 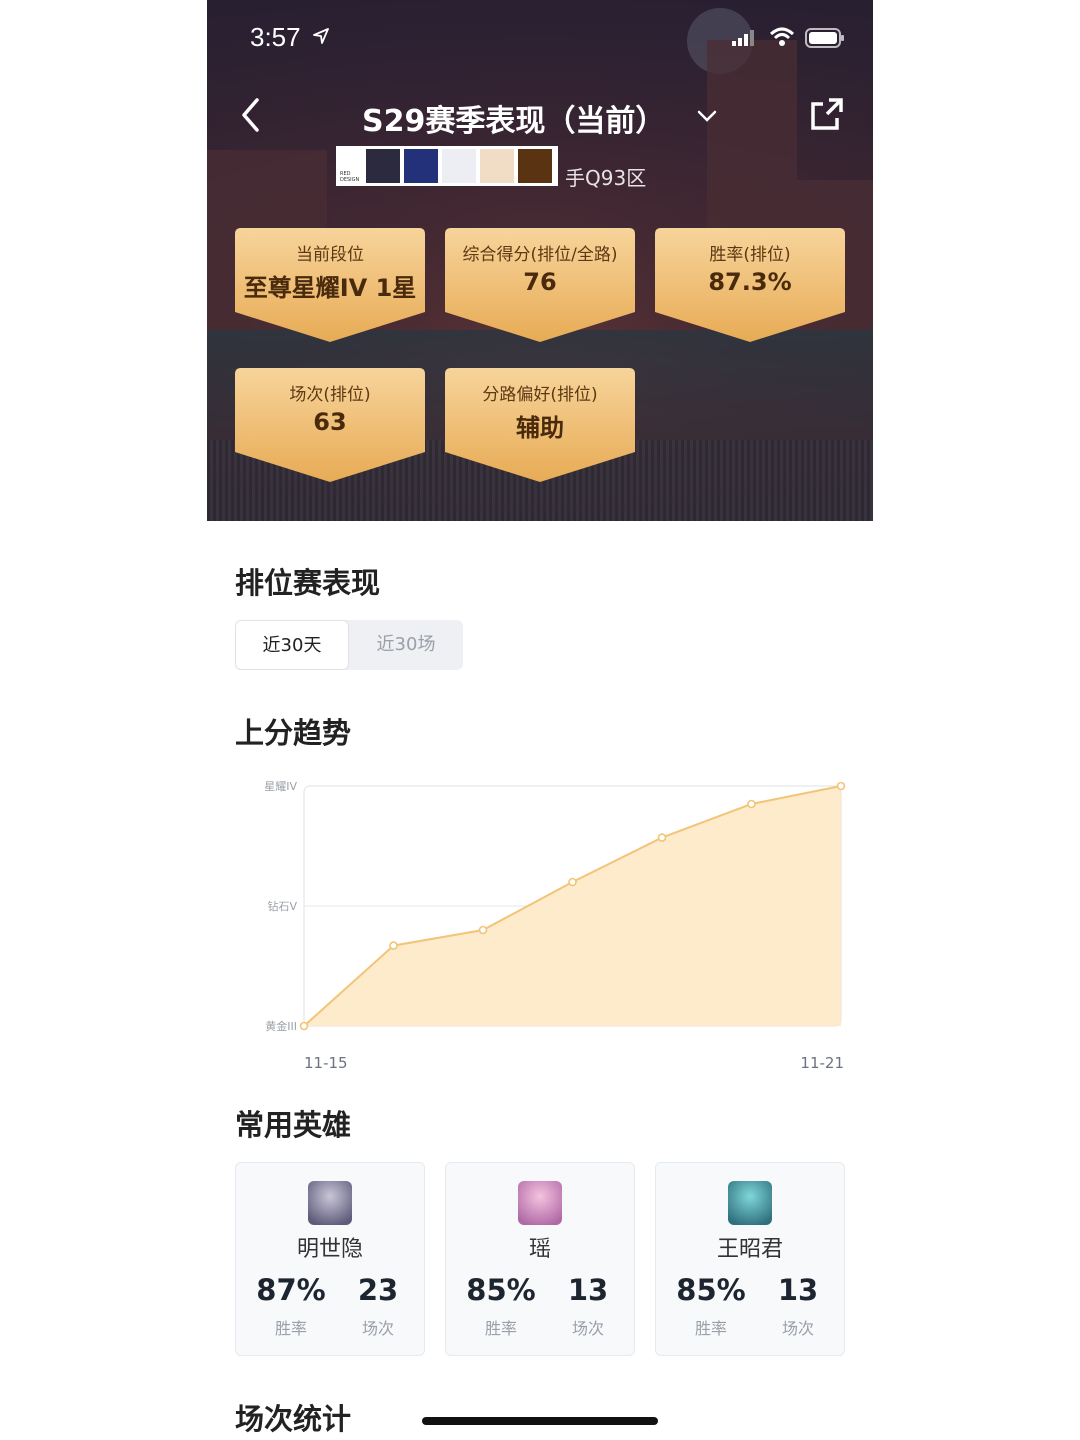 I want to click on stat-card-value: 辅助, so click(x=540, y=428).